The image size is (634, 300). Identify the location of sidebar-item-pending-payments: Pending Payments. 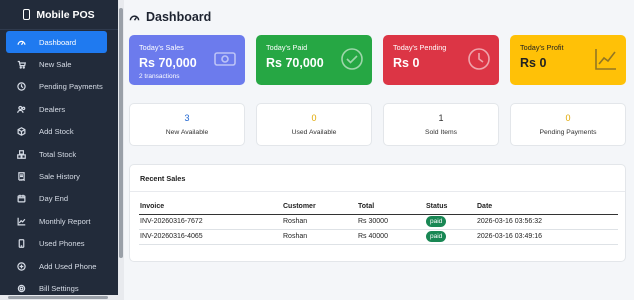
(59, 87).